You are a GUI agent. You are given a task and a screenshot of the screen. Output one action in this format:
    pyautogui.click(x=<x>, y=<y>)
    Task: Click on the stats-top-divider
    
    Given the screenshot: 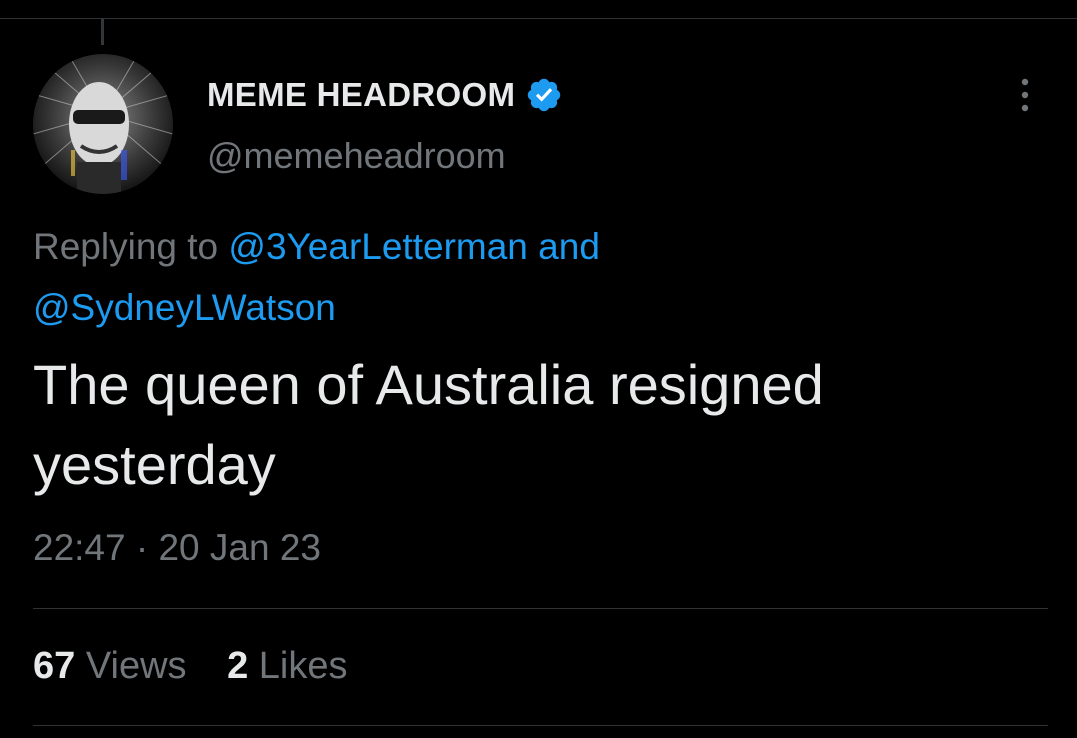 What is the action you would take?
    pyautogui.click(x=540, y=608)
    